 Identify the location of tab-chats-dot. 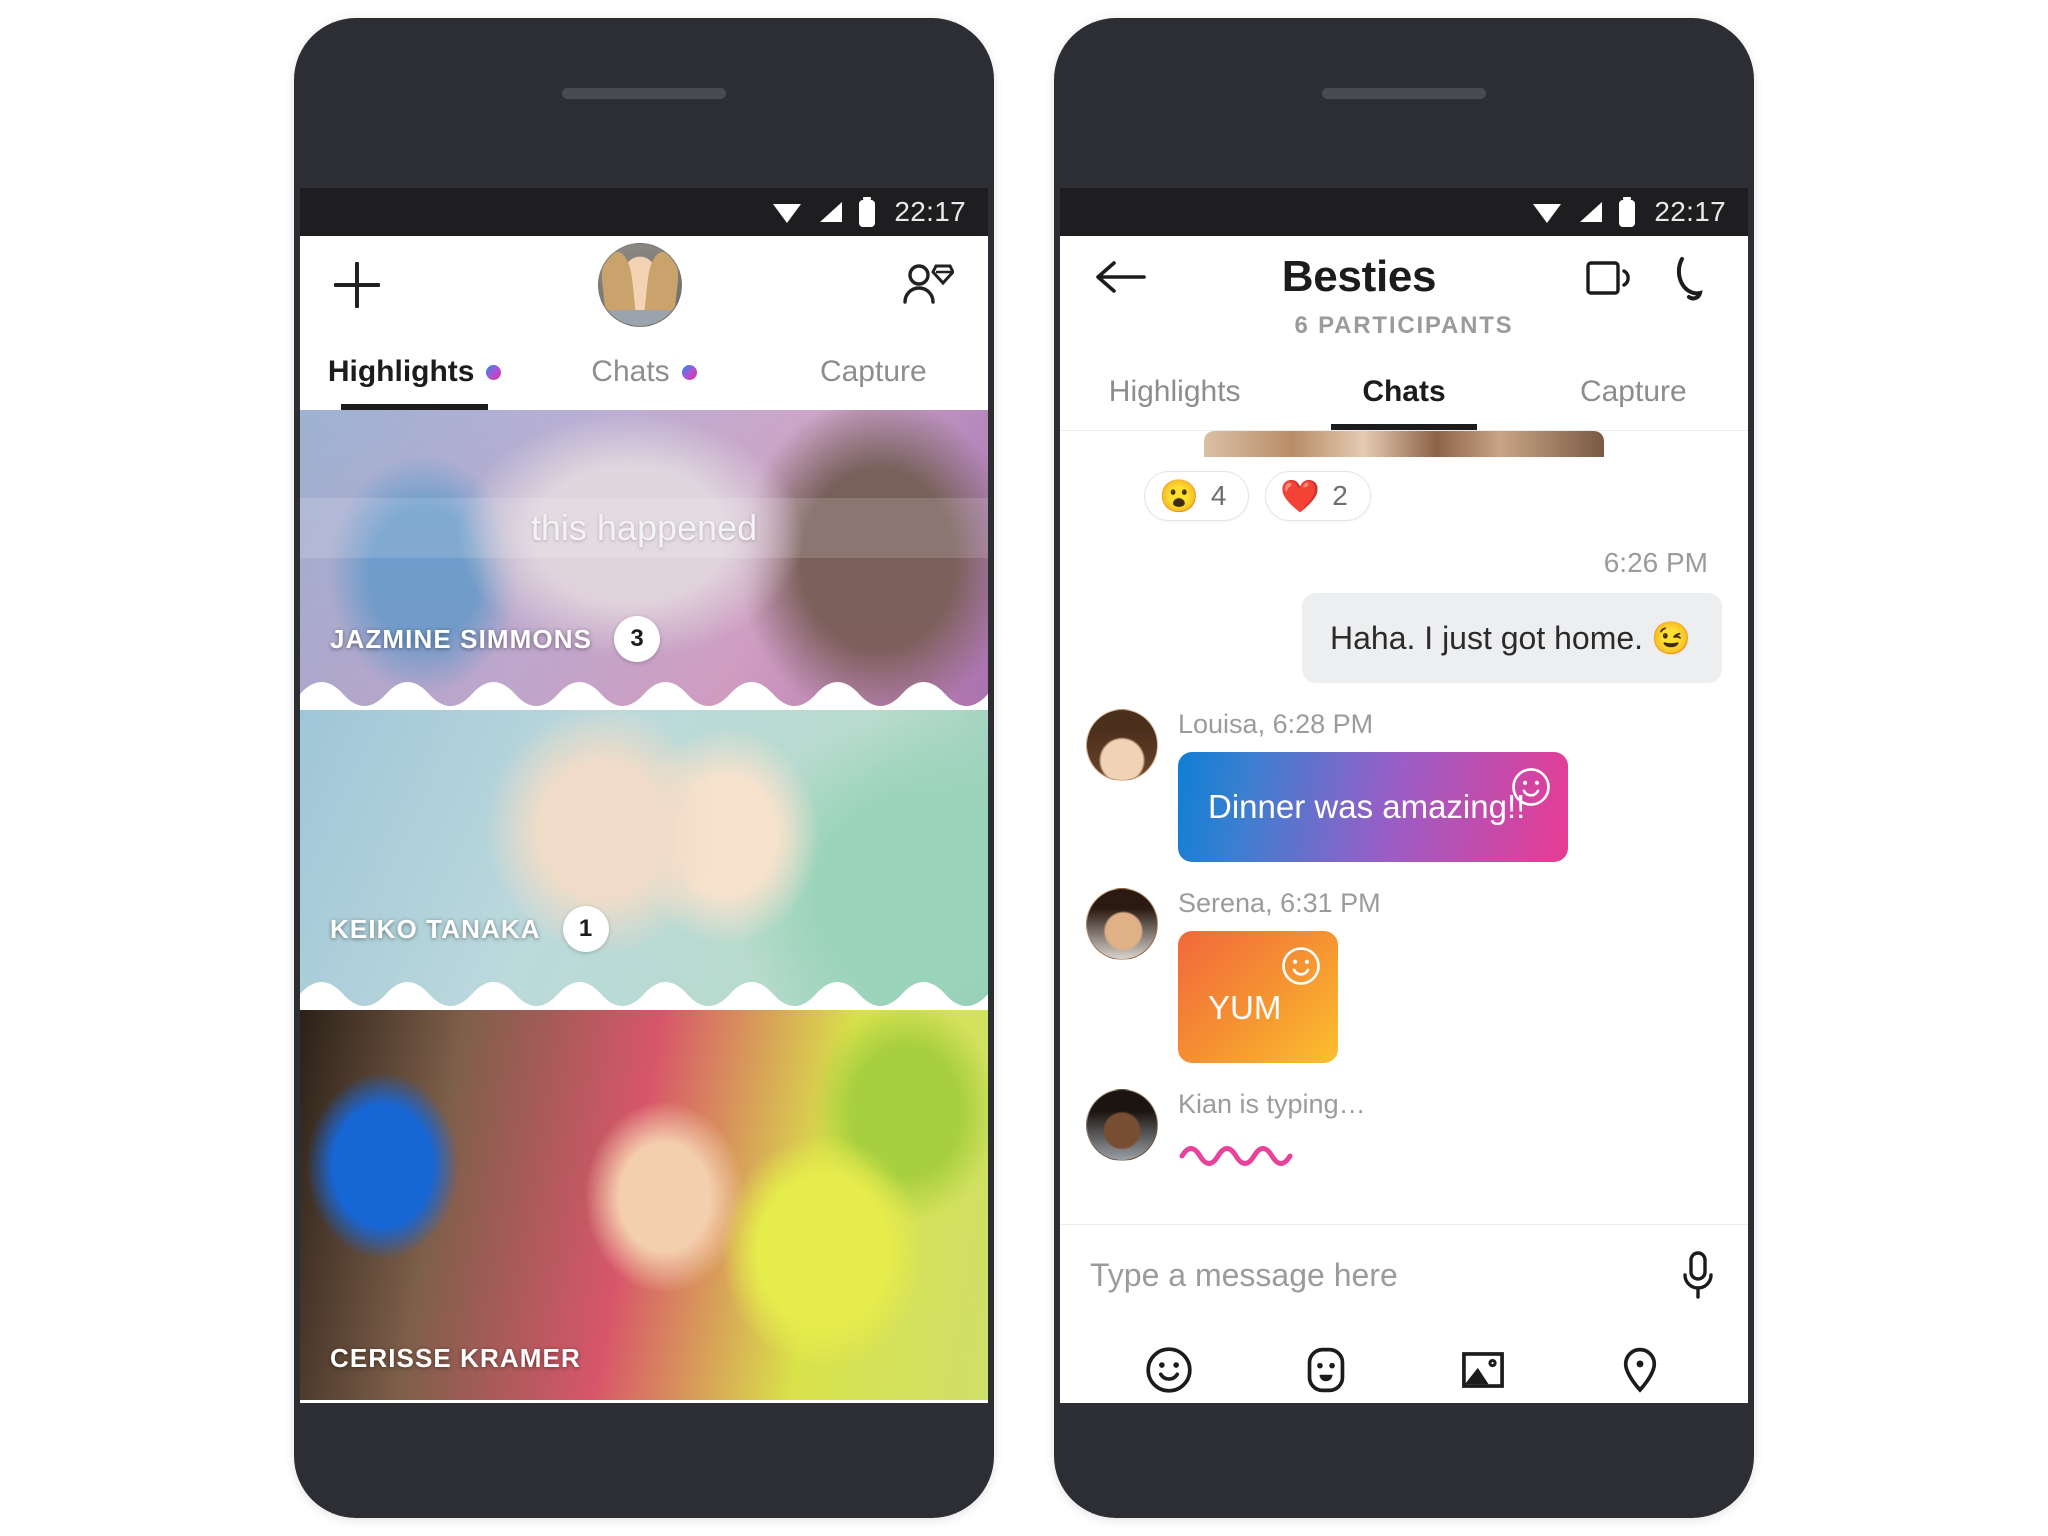
(689, 372).